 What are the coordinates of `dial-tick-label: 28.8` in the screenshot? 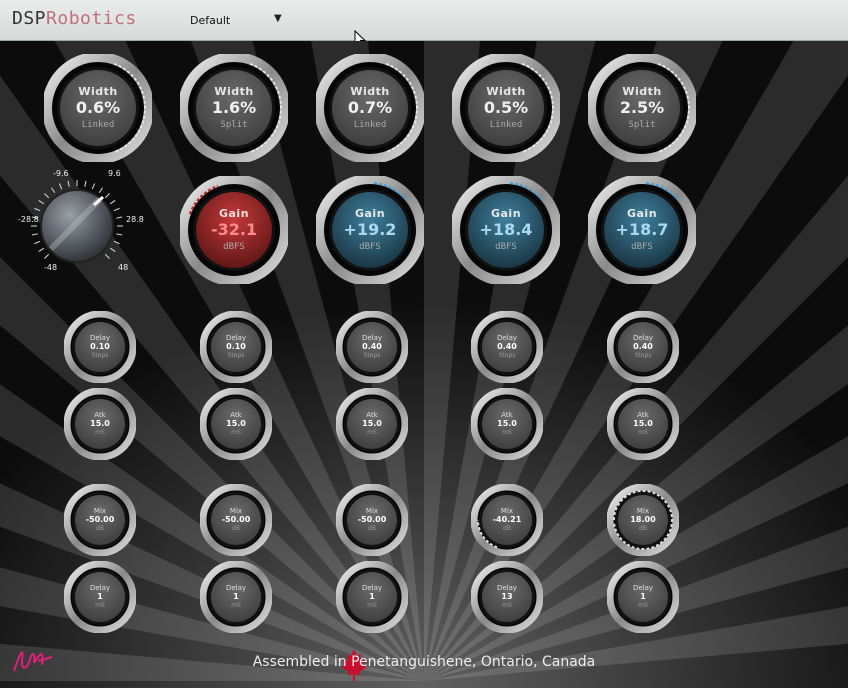 It's located at (135, 219).